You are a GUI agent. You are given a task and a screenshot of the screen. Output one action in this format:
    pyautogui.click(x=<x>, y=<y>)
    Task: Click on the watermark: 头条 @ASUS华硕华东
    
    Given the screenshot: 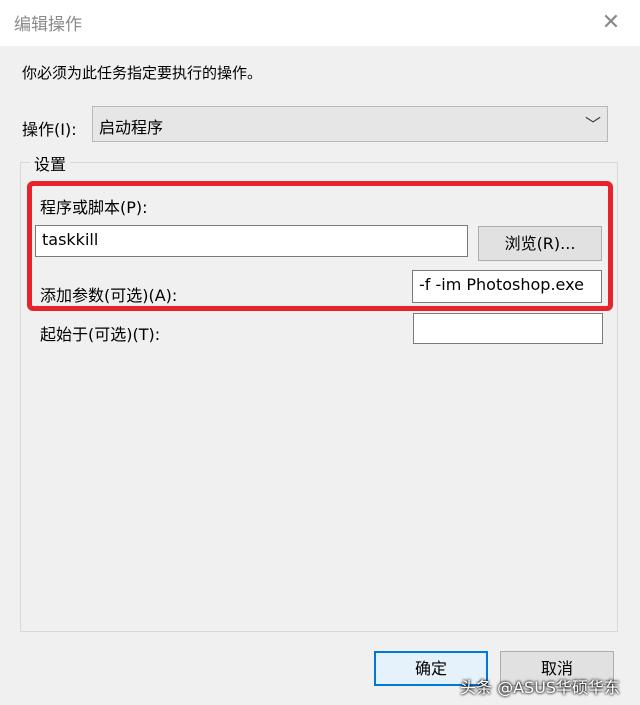 What is the action you would take?
    pyautogui.click(x=540, y=687)
    